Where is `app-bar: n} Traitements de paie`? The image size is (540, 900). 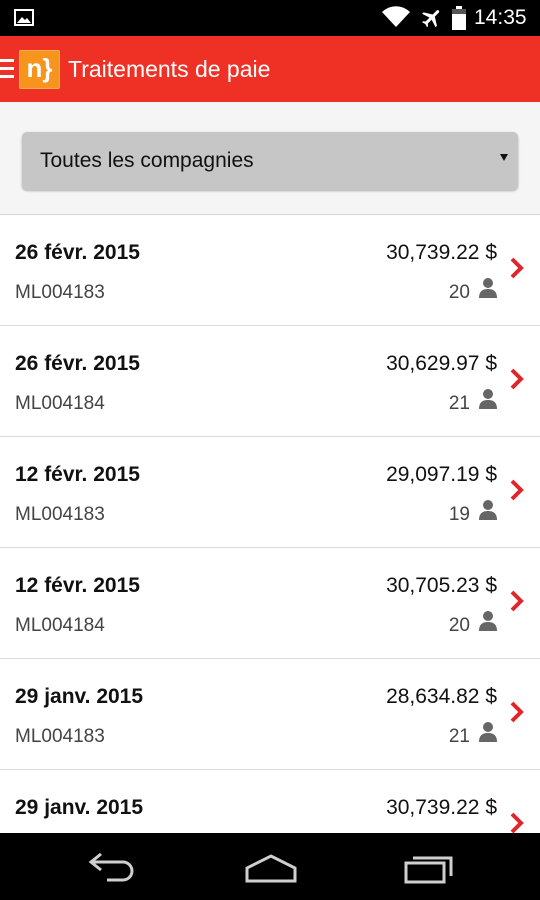 app-bar: n} Traitements de paie is located at coordinates (270, 69).